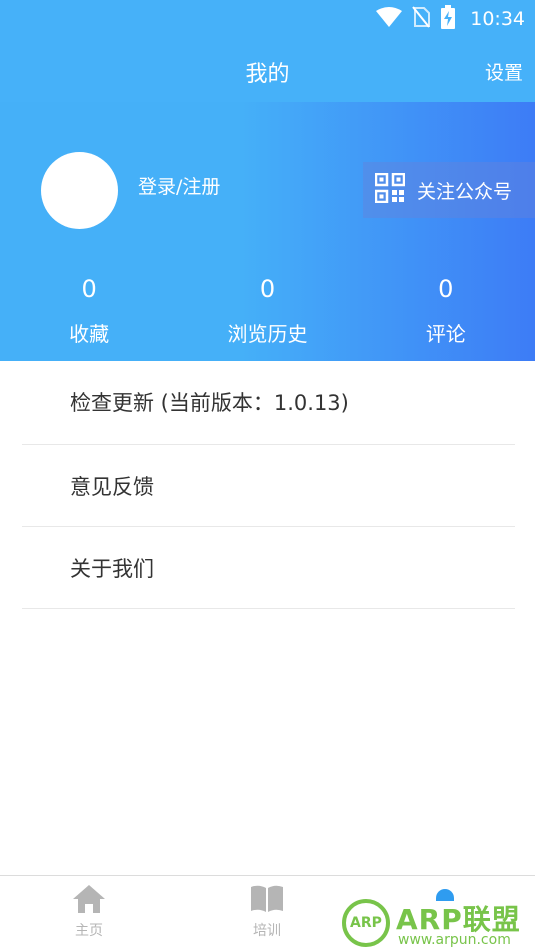  I want to click on stat-favorites: 0 收藏, so click(89, 309).